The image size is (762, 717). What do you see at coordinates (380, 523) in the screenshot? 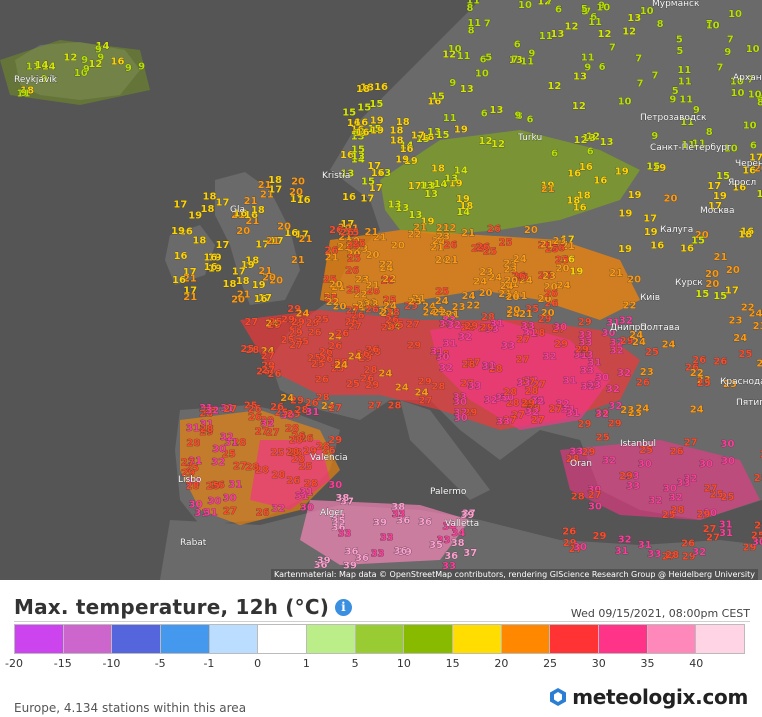
I see `temperature-reading: 39` at bounding box center [380, 523].